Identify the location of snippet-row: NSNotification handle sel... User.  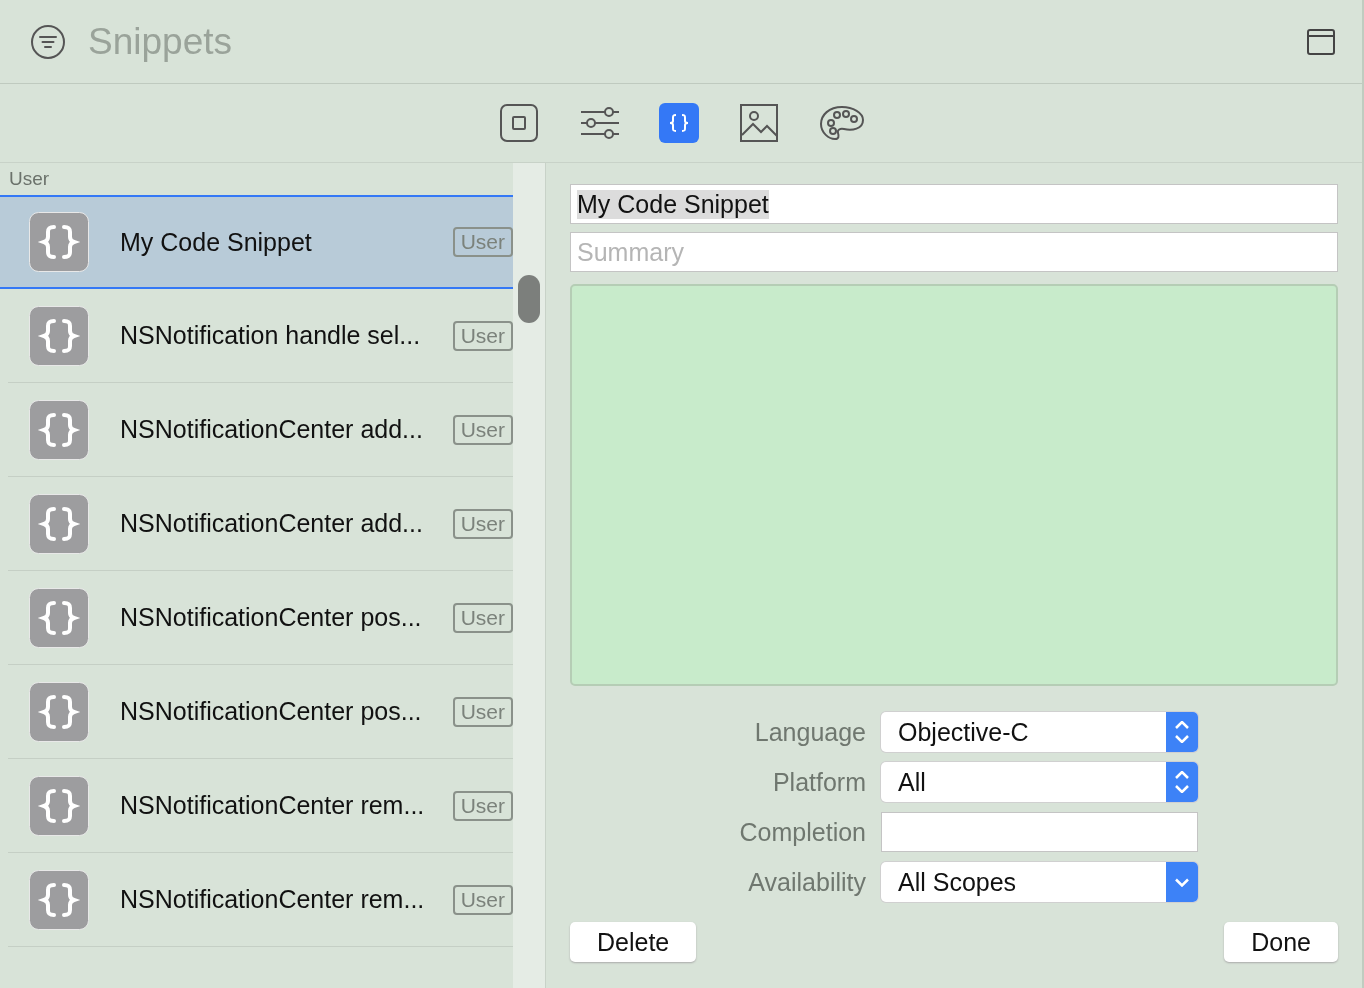
(260, 336).